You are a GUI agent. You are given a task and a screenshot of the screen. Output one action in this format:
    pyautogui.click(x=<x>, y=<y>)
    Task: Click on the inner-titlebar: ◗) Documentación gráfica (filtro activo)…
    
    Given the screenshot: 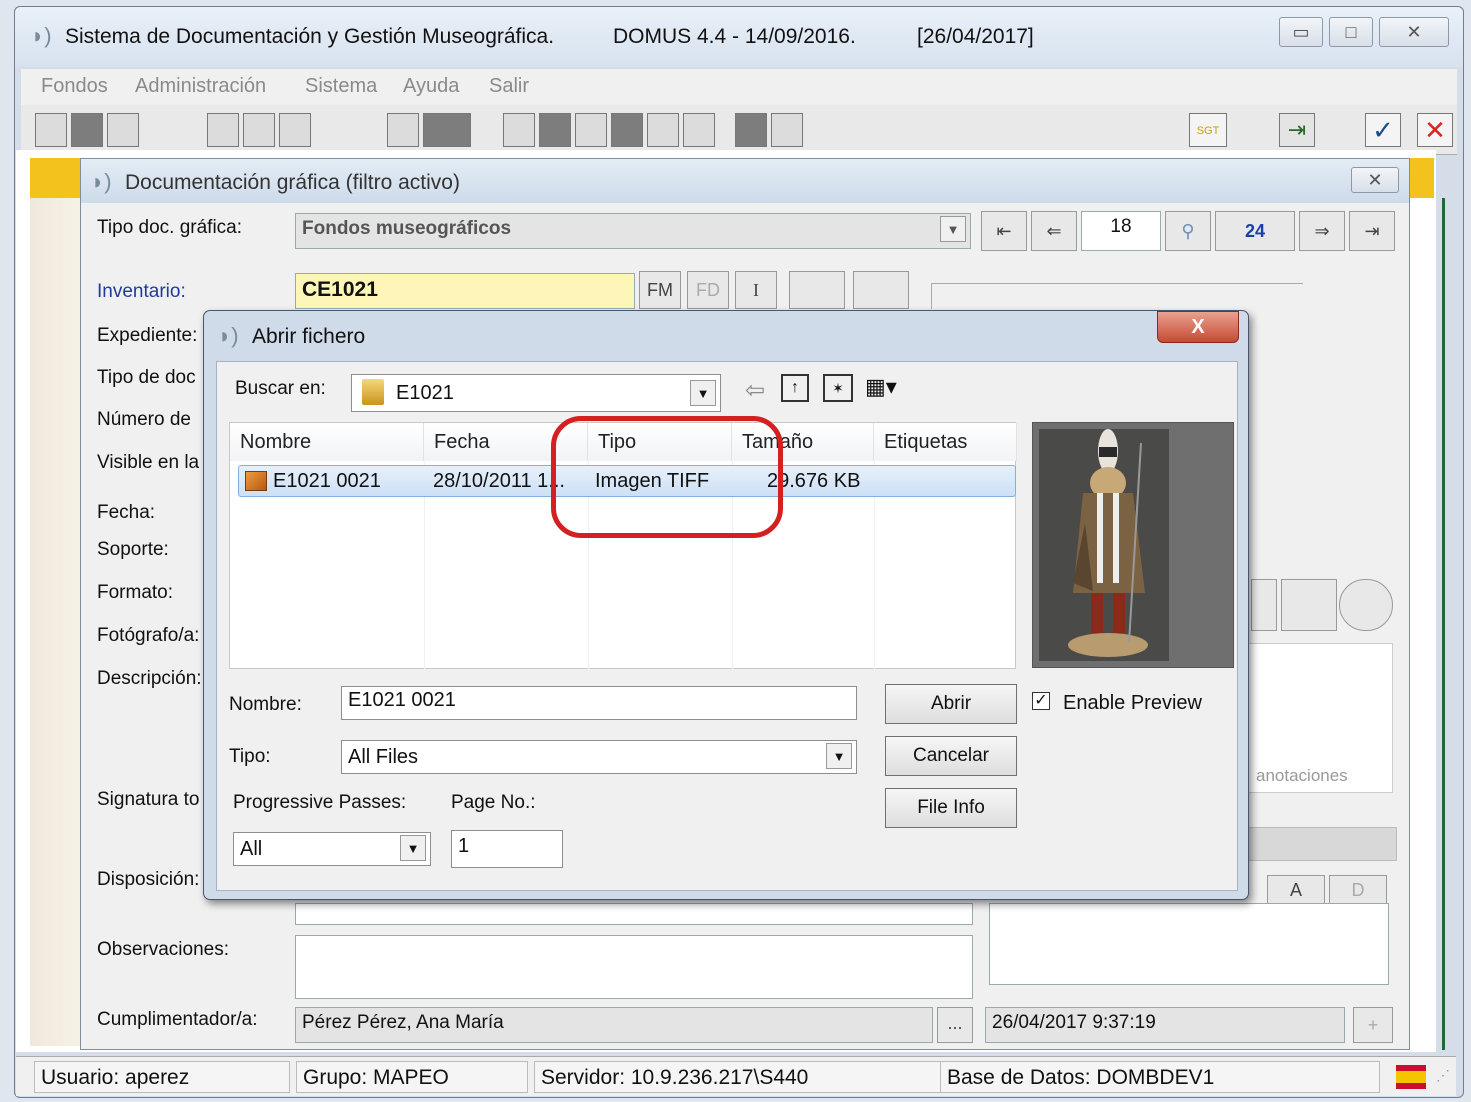 What is the action you would take?
    pyautogui.click(x=745, y=181)
    